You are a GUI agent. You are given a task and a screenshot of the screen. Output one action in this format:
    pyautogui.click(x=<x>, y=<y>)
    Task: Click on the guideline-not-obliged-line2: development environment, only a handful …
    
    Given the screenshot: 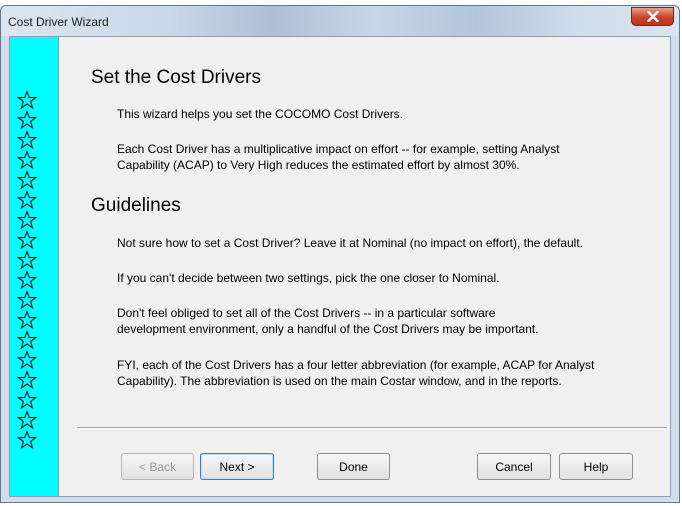 What is the action you would take?
    pyautogui.click(x=328, y=329)
    